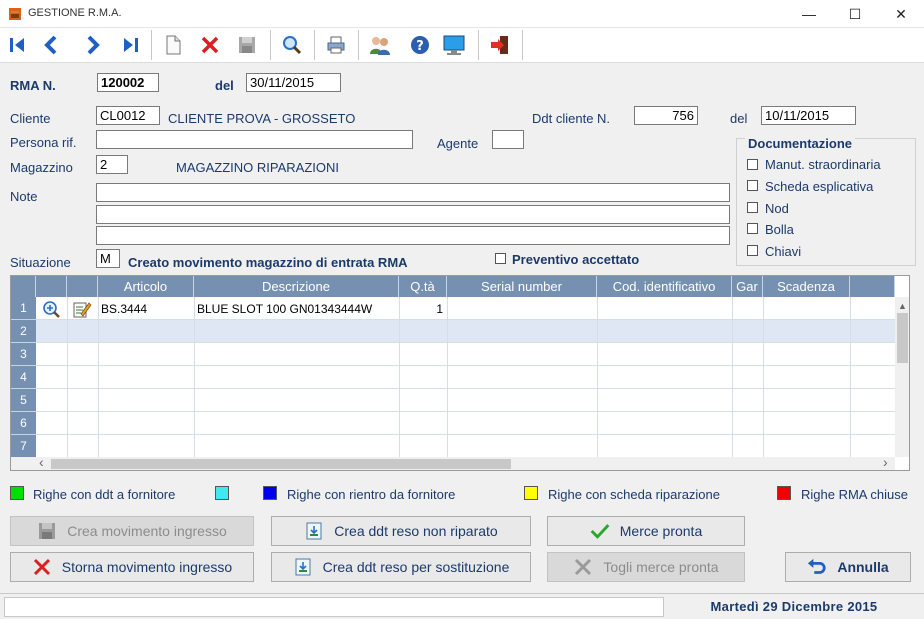 This screenshot has width=924, height=619. I want to click on grid-col-icon2, so click(82, 286).